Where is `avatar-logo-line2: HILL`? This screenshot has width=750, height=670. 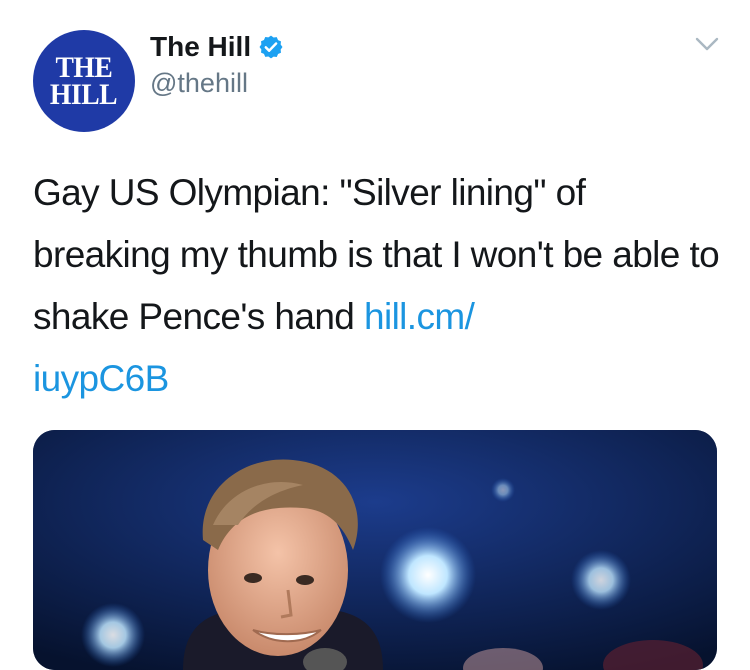
avatar-logo-line2: HILL is located at coordinates (84, 94).